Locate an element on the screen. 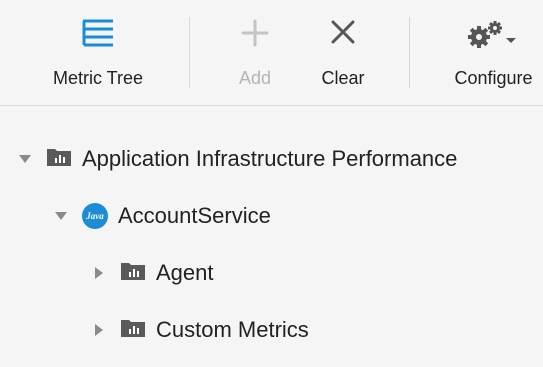 The height and width of the screenshot is (367, 543). add-label: Add is located at coordinates (255, 78).